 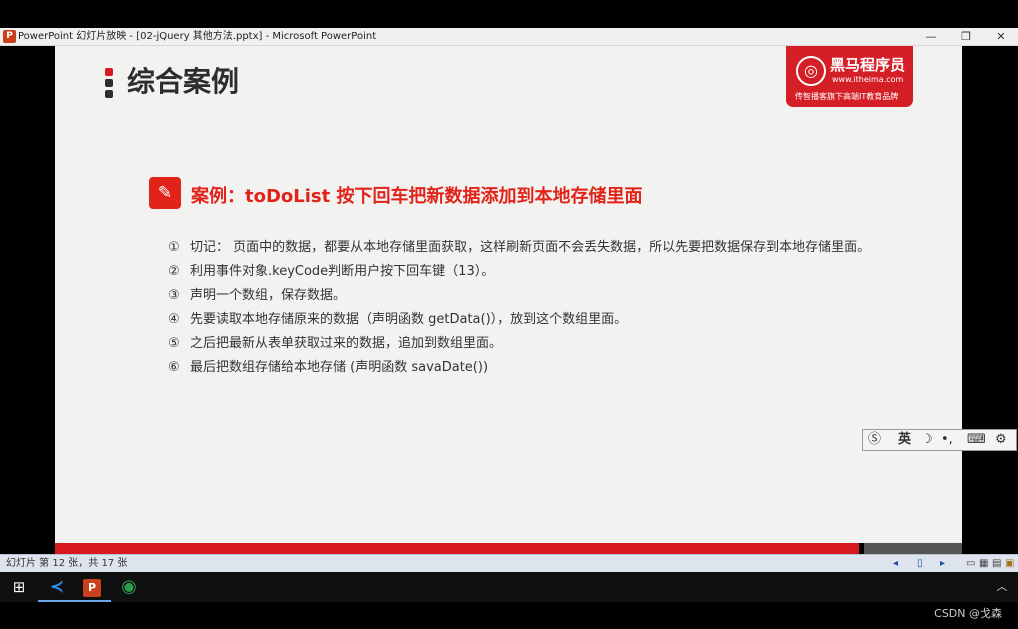 What do you see at coordinates (976, 440) in the screenshot?
I see `keyboard-icon: ⌨` at bounding box center [976, 440].